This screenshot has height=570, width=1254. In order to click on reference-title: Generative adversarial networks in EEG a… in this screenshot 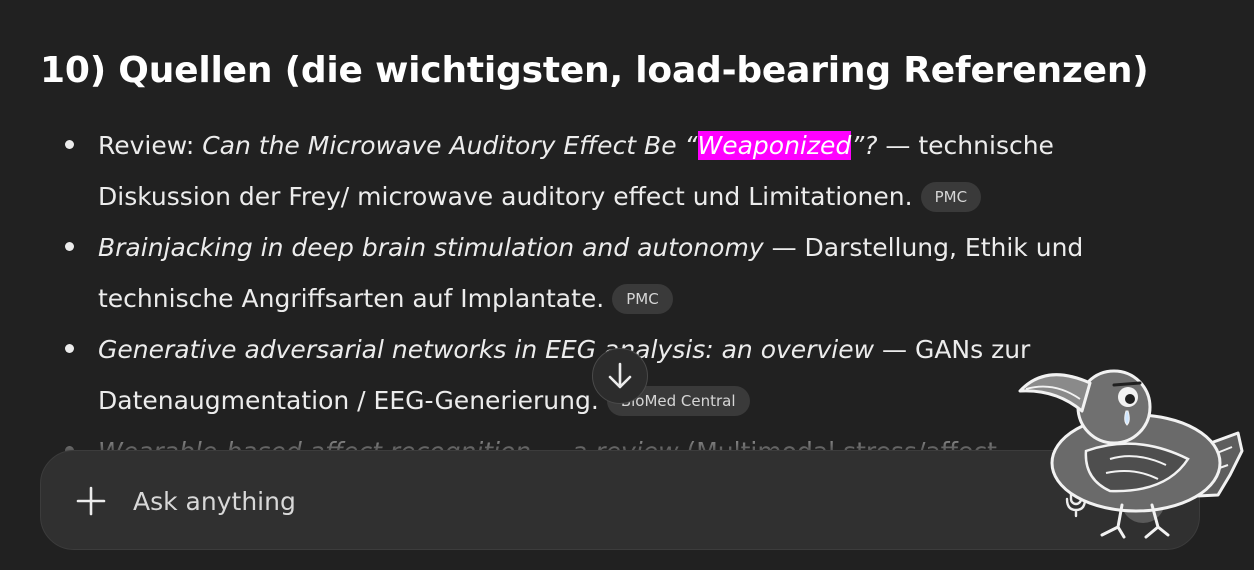, I will do `click(486, 349)`.